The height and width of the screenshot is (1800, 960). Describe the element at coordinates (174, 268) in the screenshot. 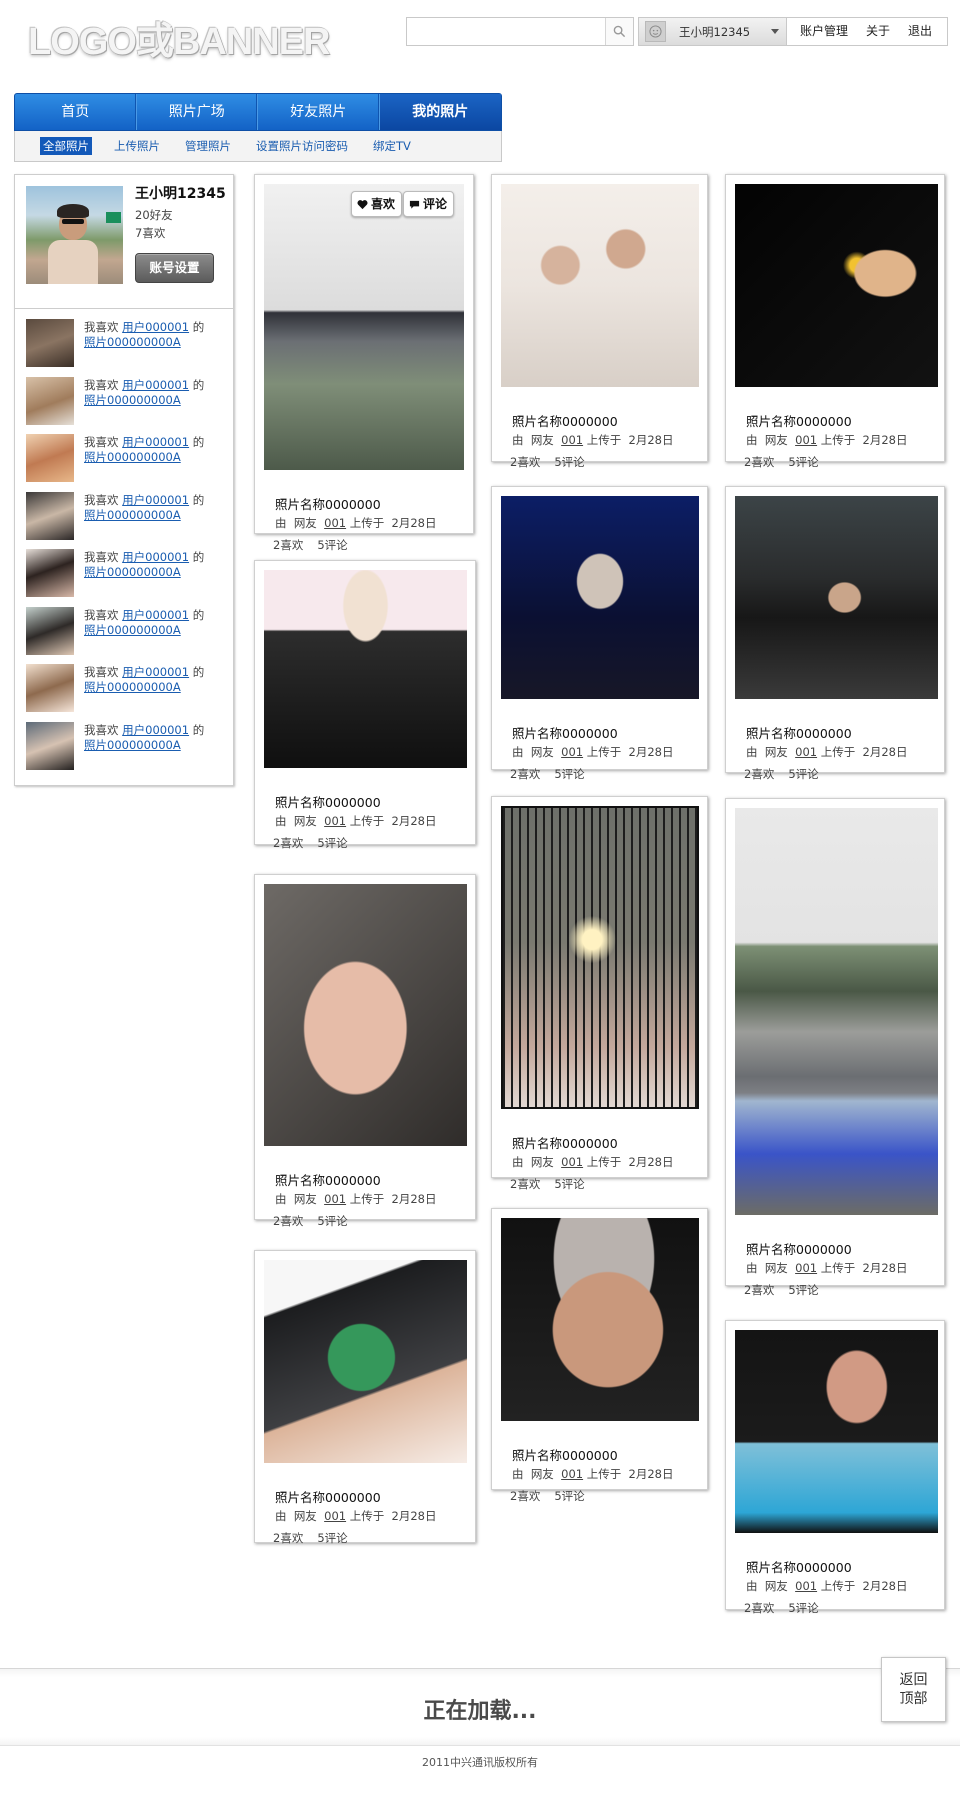

I see `account-settings-button: 账号设置` at that location.